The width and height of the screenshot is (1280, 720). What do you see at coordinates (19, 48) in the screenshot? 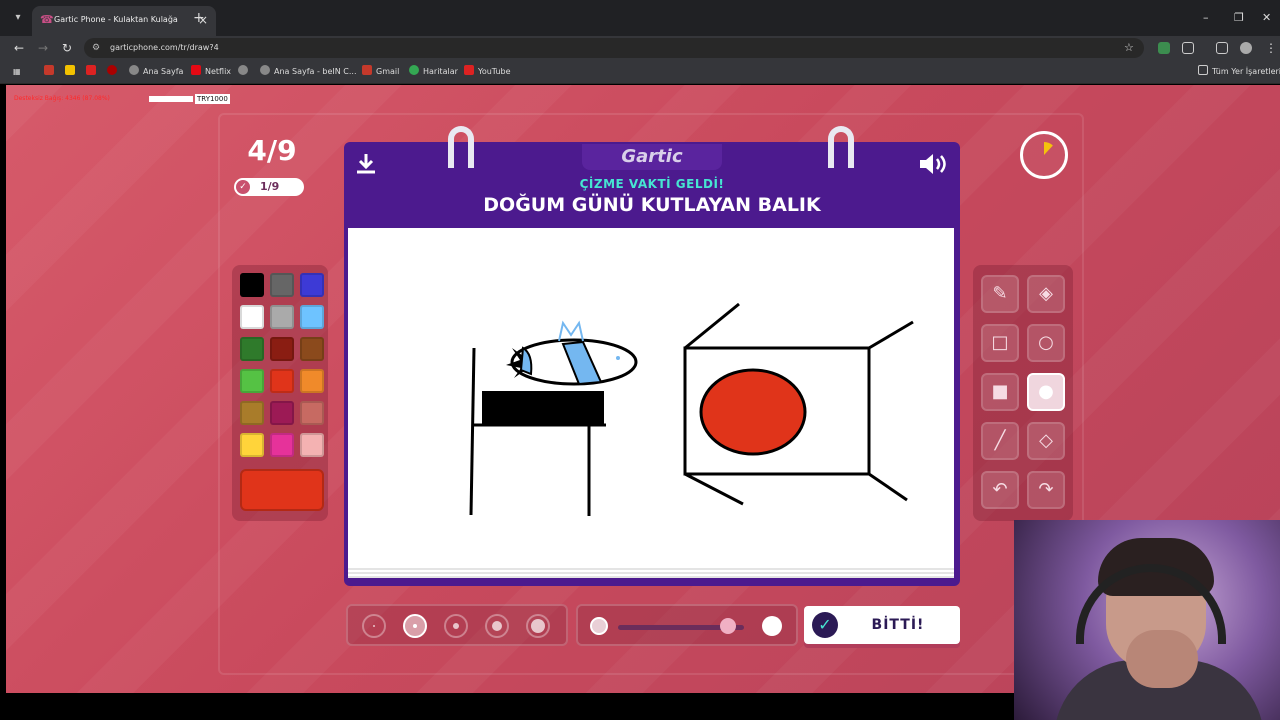
I see `back-arrow-icon: ←` at bounding box center [19, 48].